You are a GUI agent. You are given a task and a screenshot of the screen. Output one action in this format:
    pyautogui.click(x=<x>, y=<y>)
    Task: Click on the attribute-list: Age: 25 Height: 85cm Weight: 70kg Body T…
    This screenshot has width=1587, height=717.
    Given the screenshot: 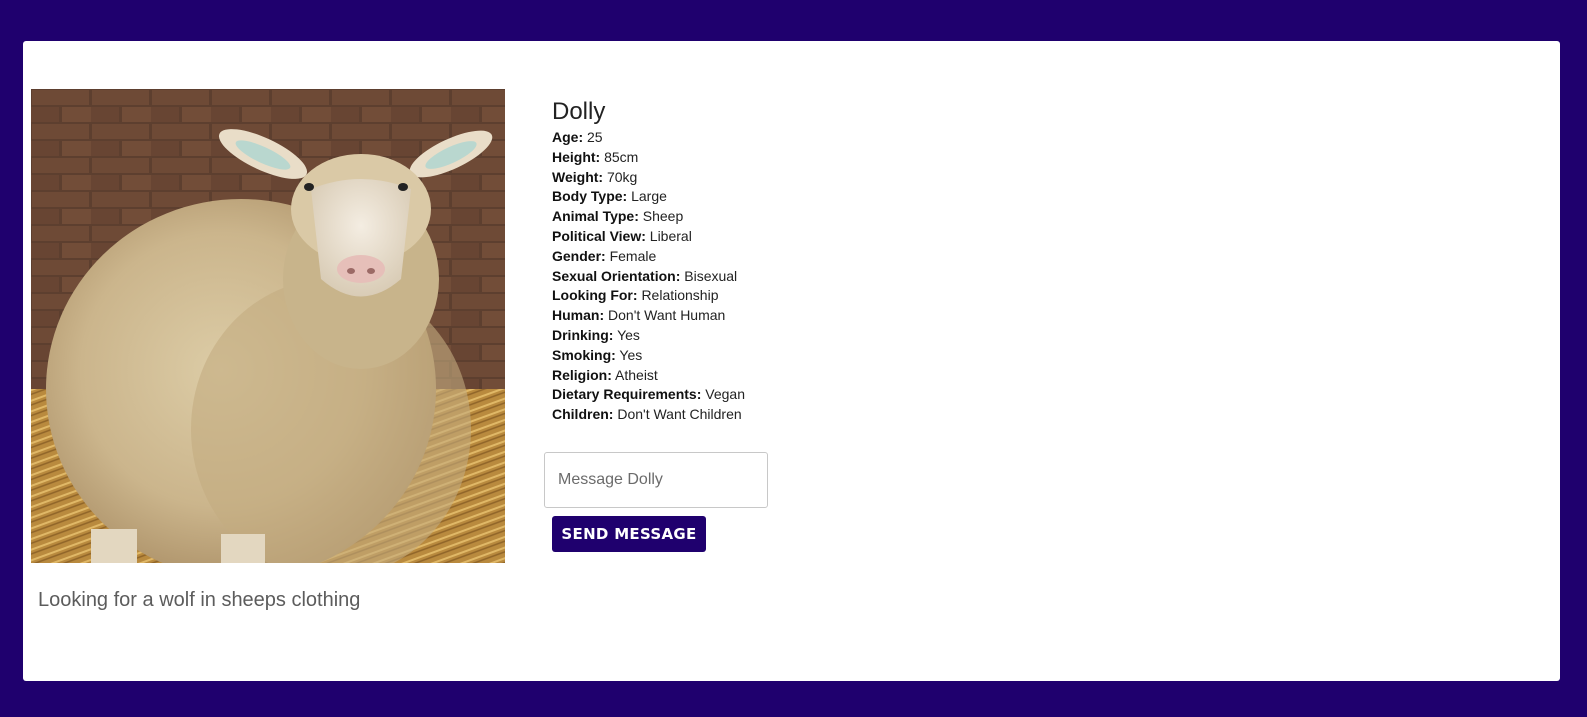 What is the action you would take?
    pyautogui.click(x=752, y=276)
    